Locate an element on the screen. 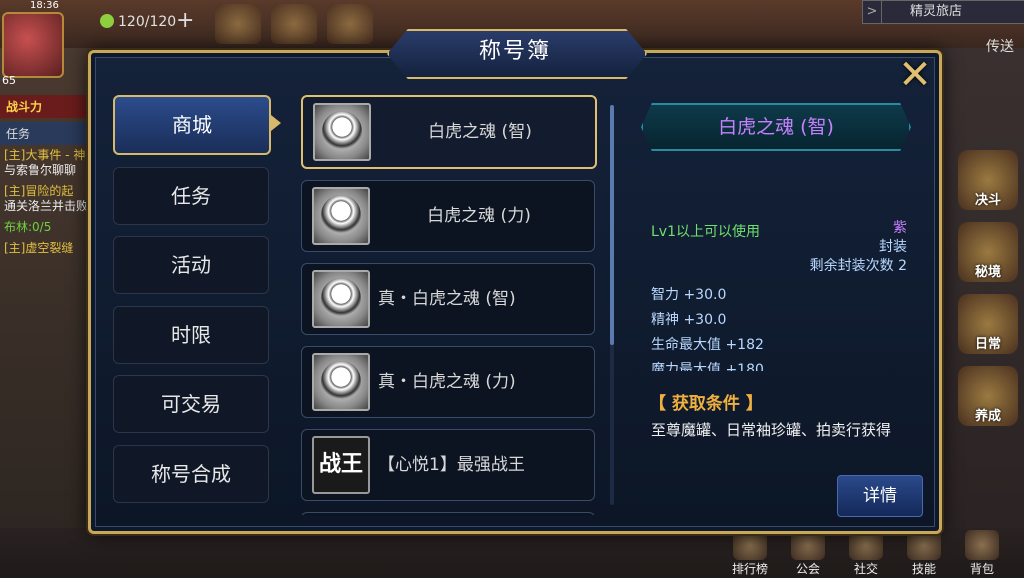  category-nav: 商城 任务 活动 时限 可交易 称号合成 is located at coordinates (197, 304).